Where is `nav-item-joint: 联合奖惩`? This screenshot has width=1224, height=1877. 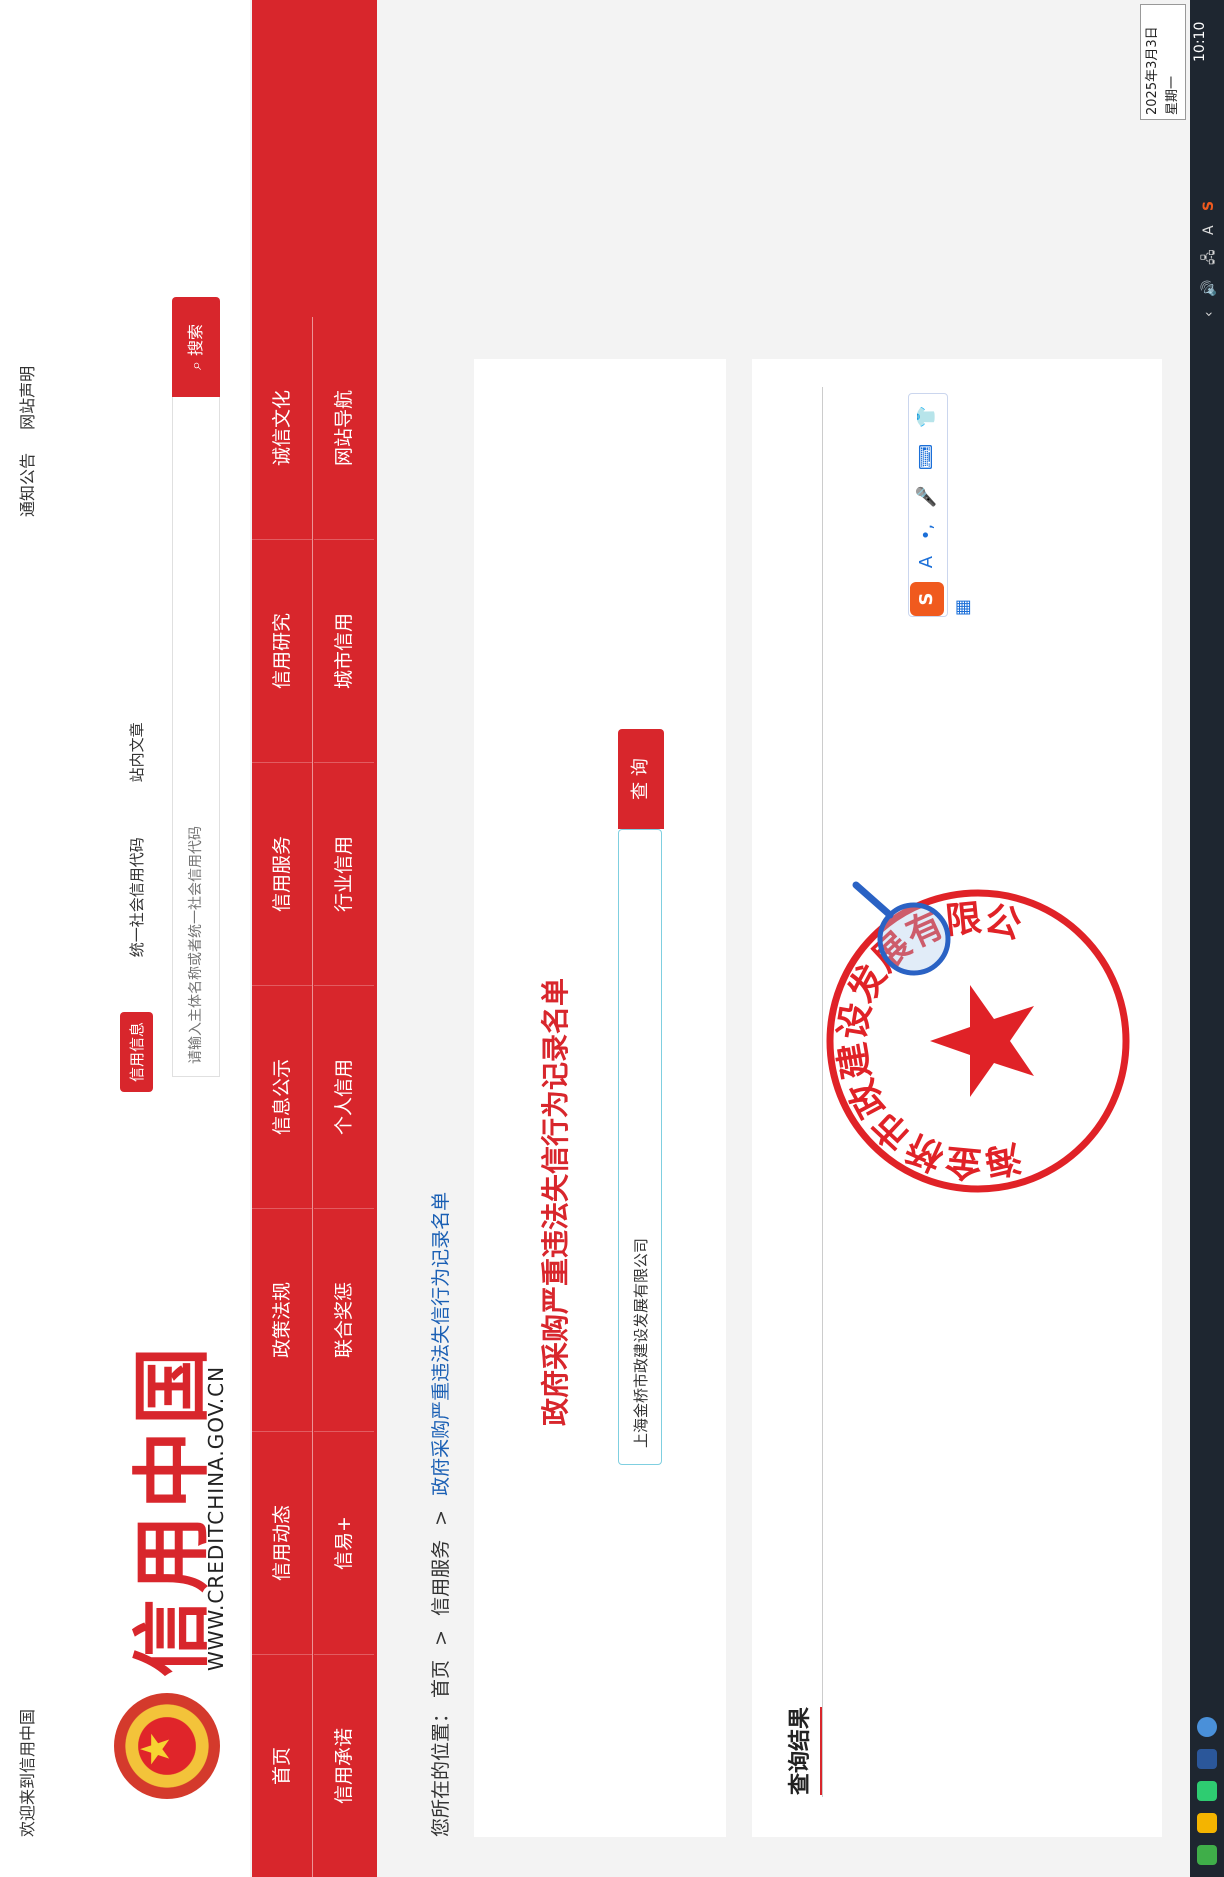
nav-item-joint: 联合奖惩 is located at coordinates (344, 1319).